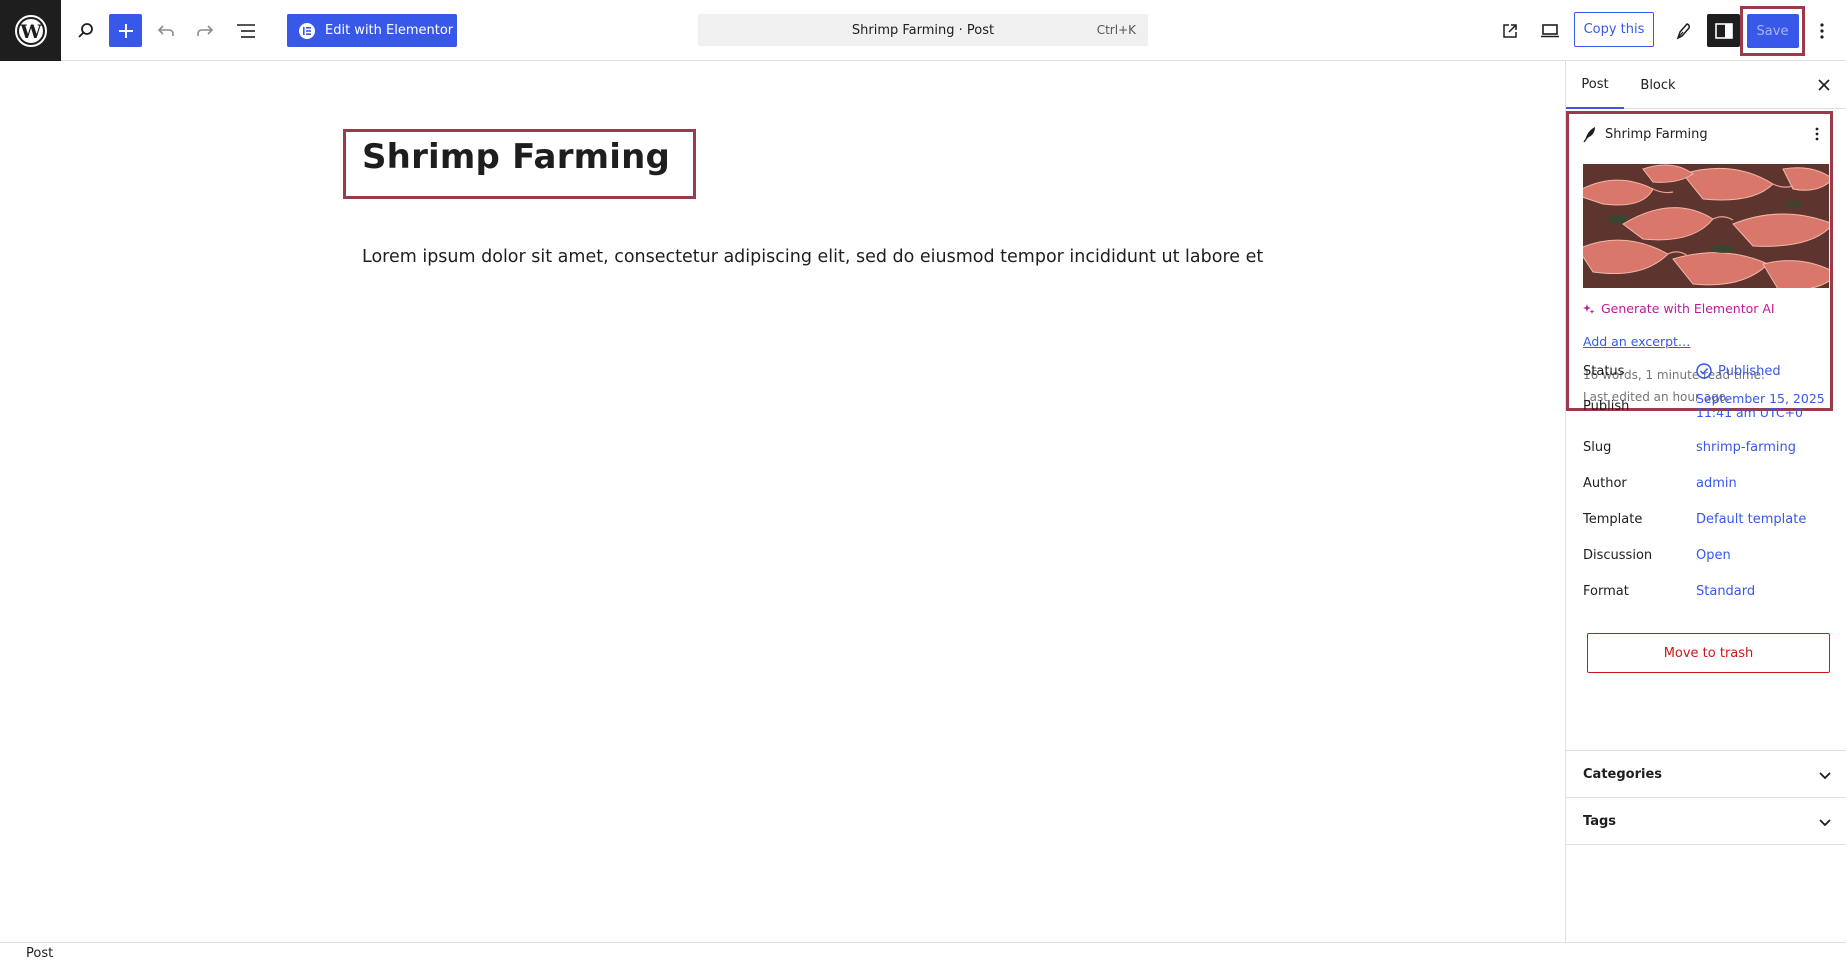  Describe the element at coordinates (1713, 555) in the screenshot. I see `discussion-button: Open` at that location.